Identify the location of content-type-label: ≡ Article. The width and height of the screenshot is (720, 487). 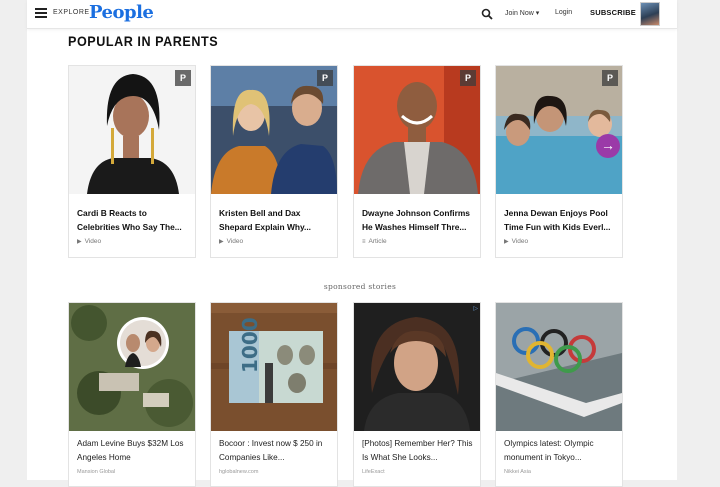
(374, 241).